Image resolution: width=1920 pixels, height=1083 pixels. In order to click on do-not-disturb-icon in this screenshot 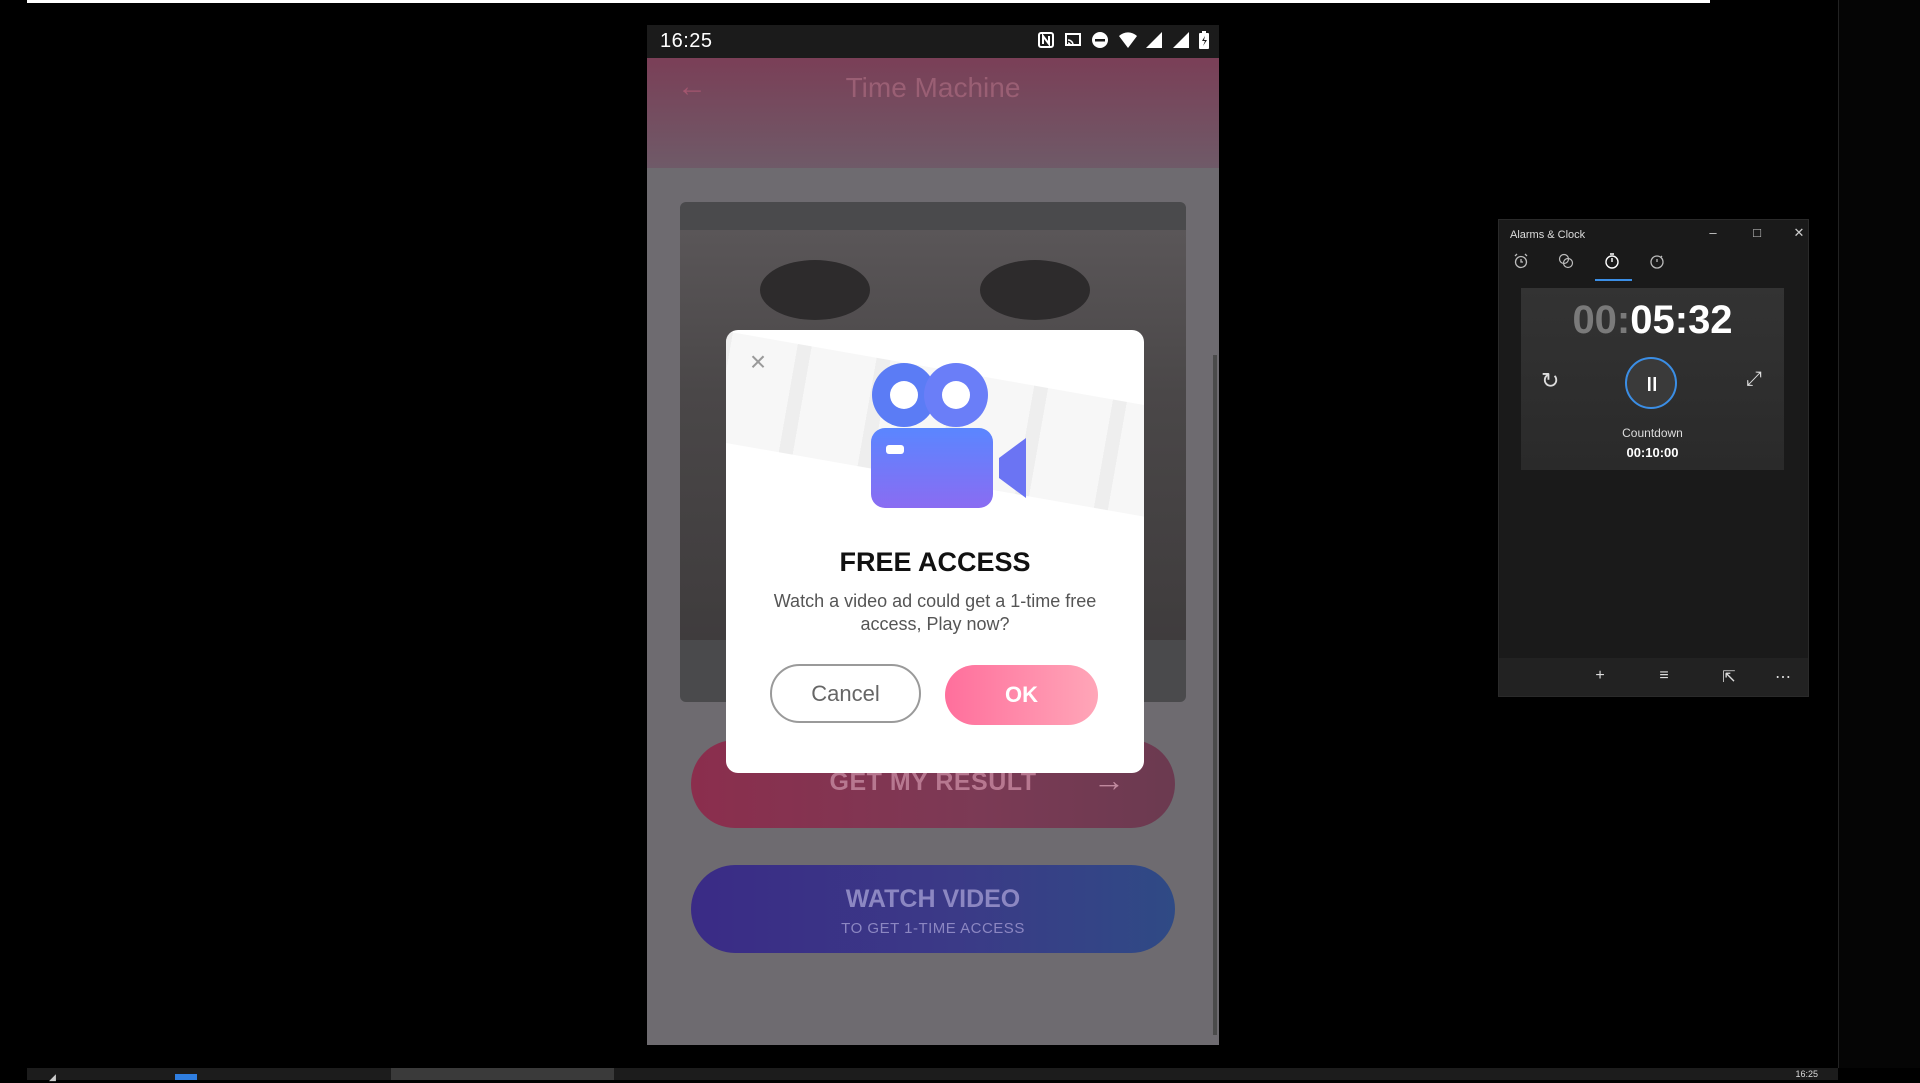, I will do `click(1100, 40)`.